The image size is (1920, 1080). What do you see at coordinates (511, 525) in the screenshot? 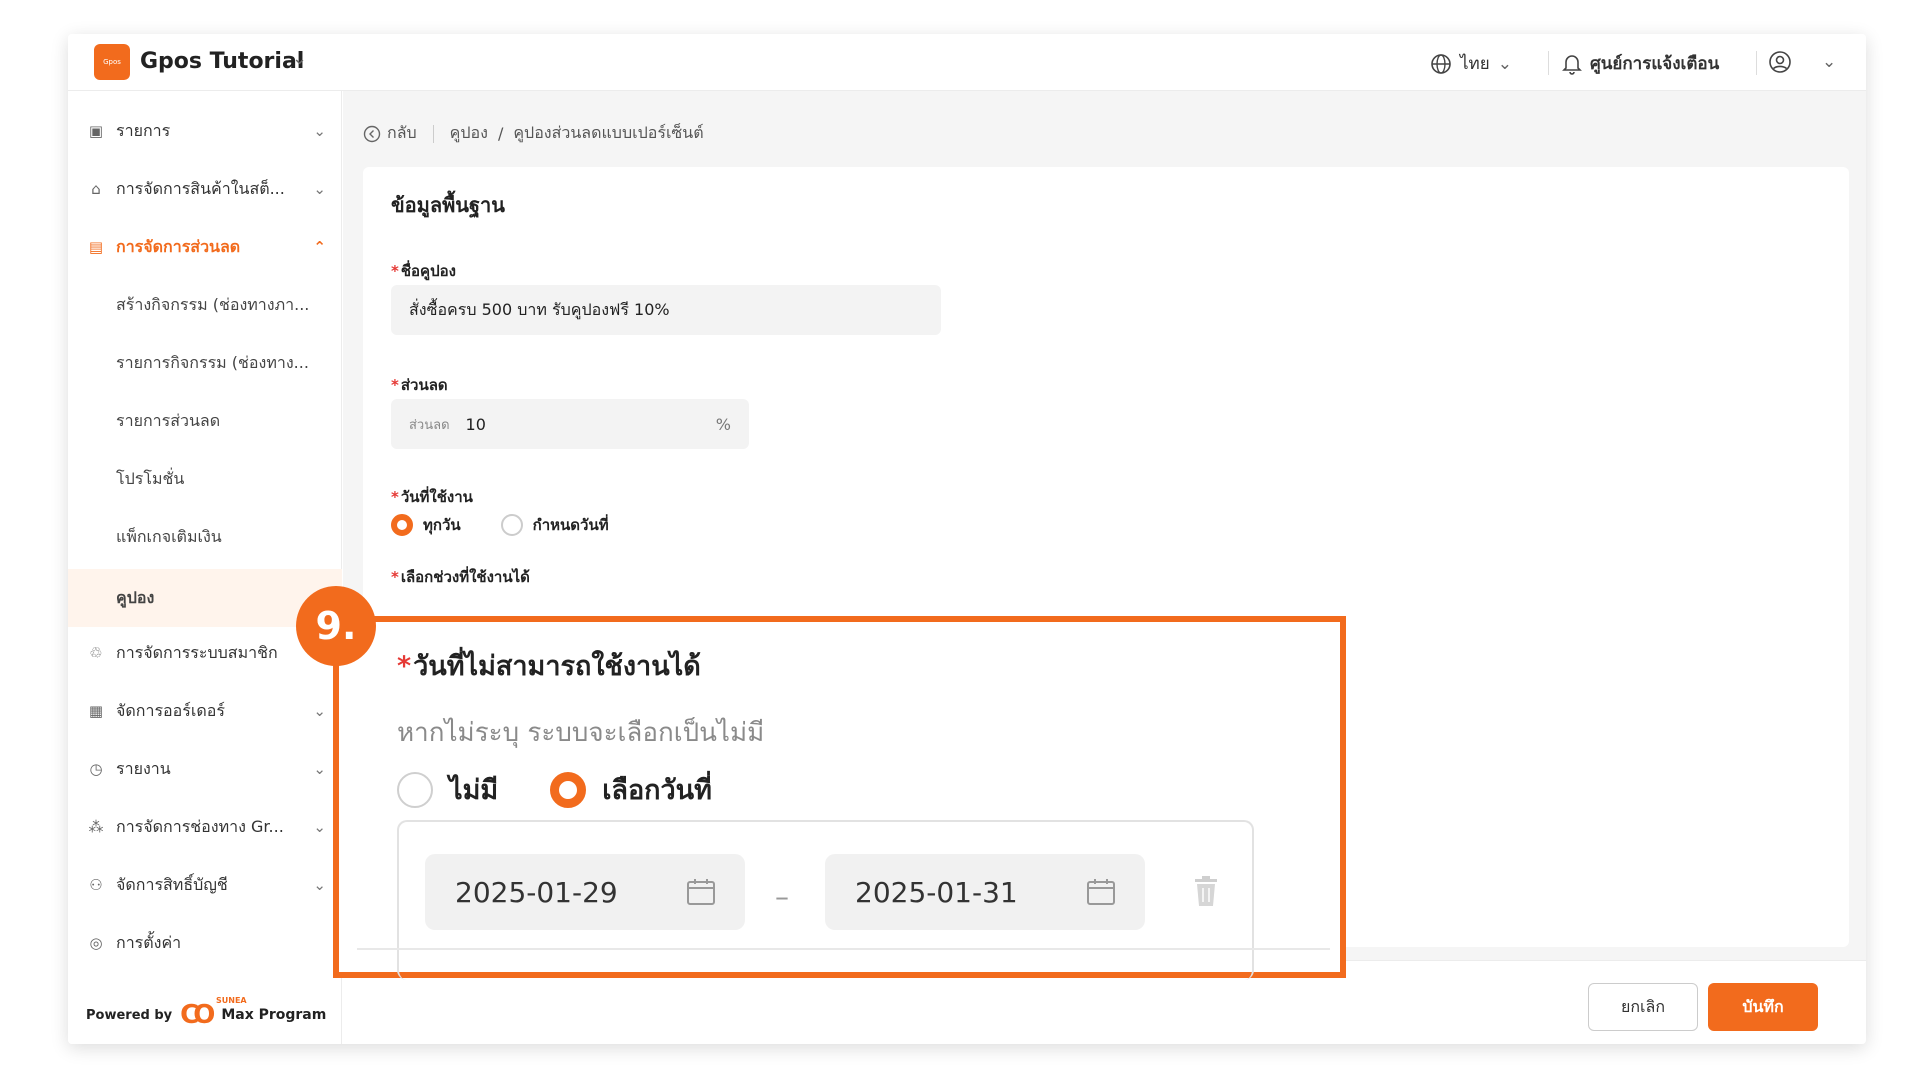
I see `radio-specific-date` at bounding box center [511, 525].